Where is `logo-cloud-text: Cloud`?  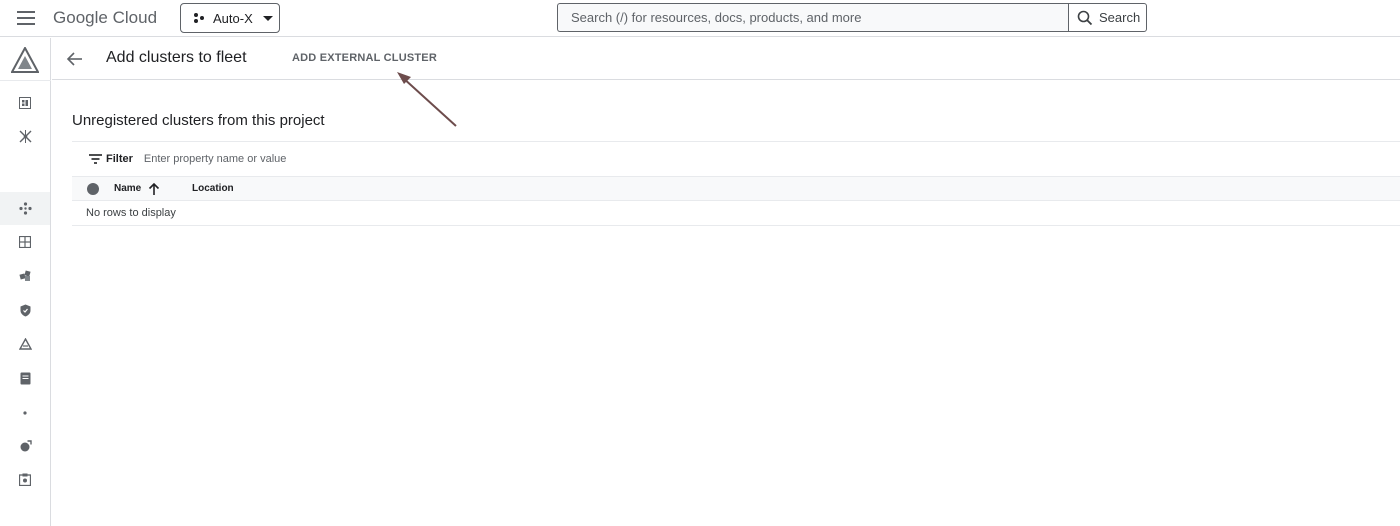
logo-cloud-text: Cloud is located at coordinates (135, 17).